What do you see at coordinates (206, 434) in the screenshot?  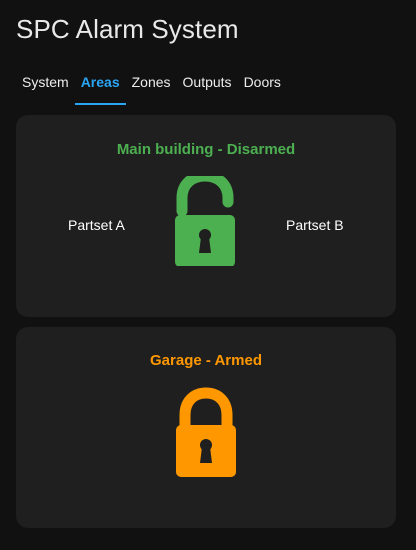 I see `lock-closed-icon` at bounding box center [206, 434].